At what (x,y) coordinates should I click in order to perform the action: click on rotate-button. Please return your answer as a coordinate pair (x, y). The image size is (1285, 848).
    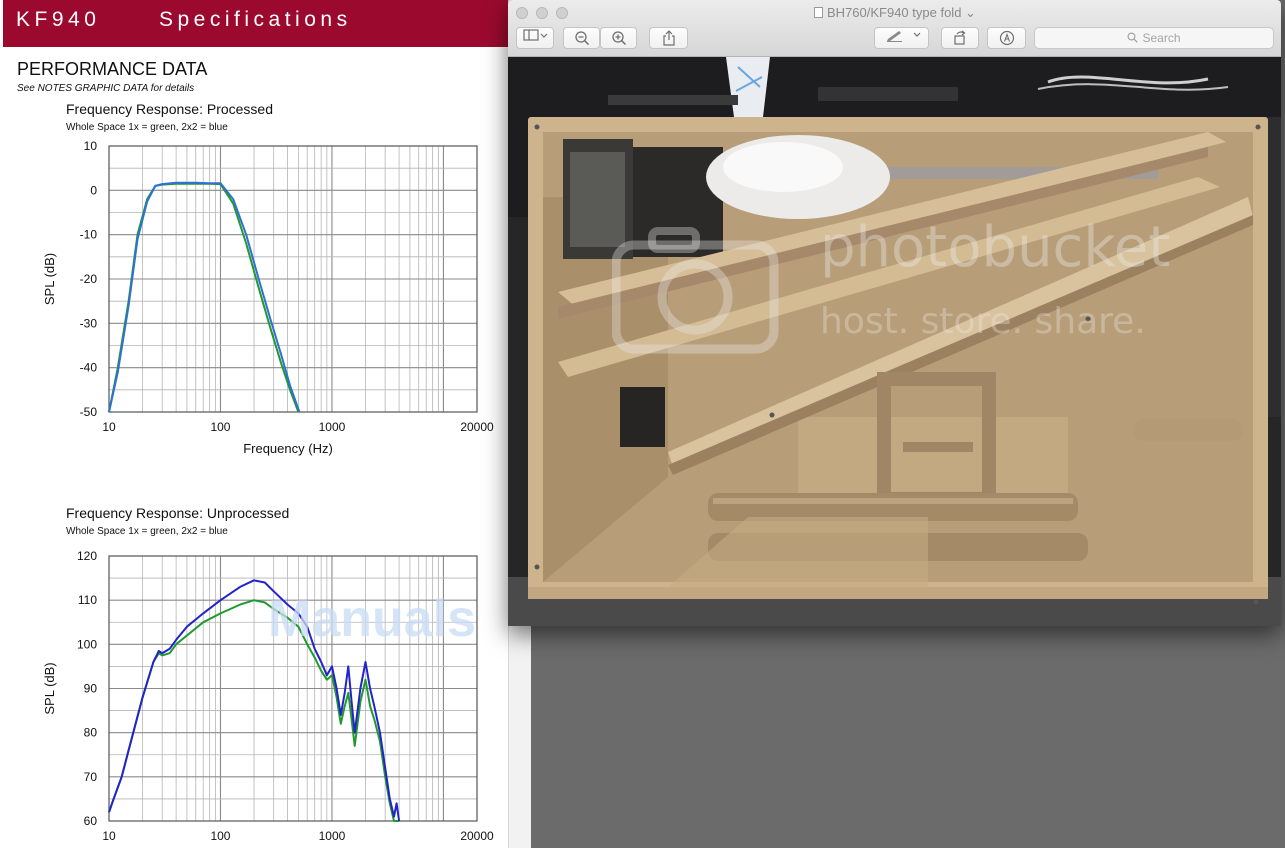
    Looking at the image, I should click on (960, 38).